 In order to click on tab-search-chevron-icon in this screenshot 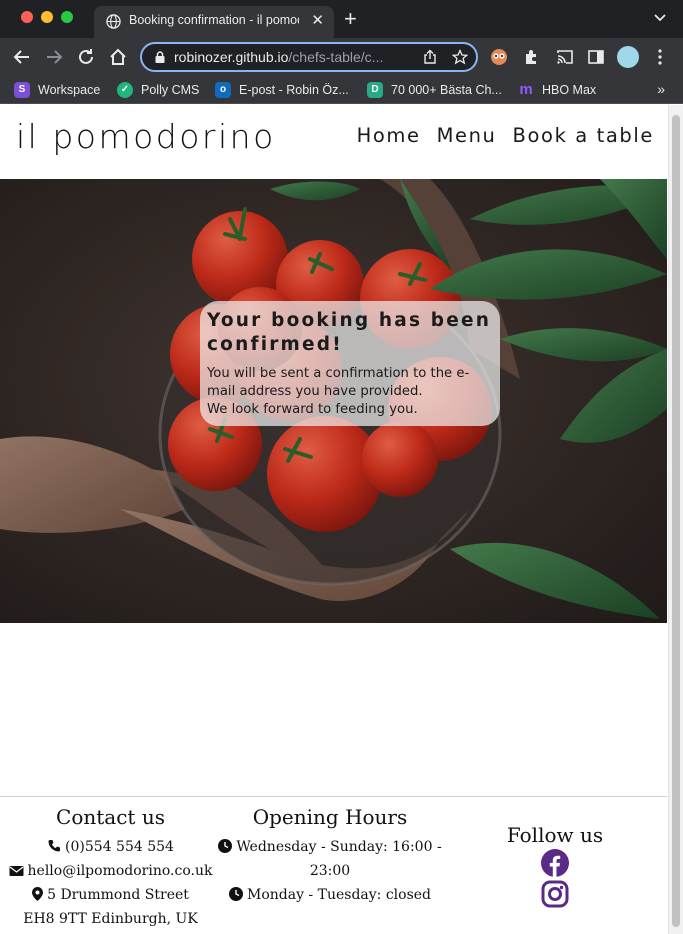, I will do `click(660, 17)`.